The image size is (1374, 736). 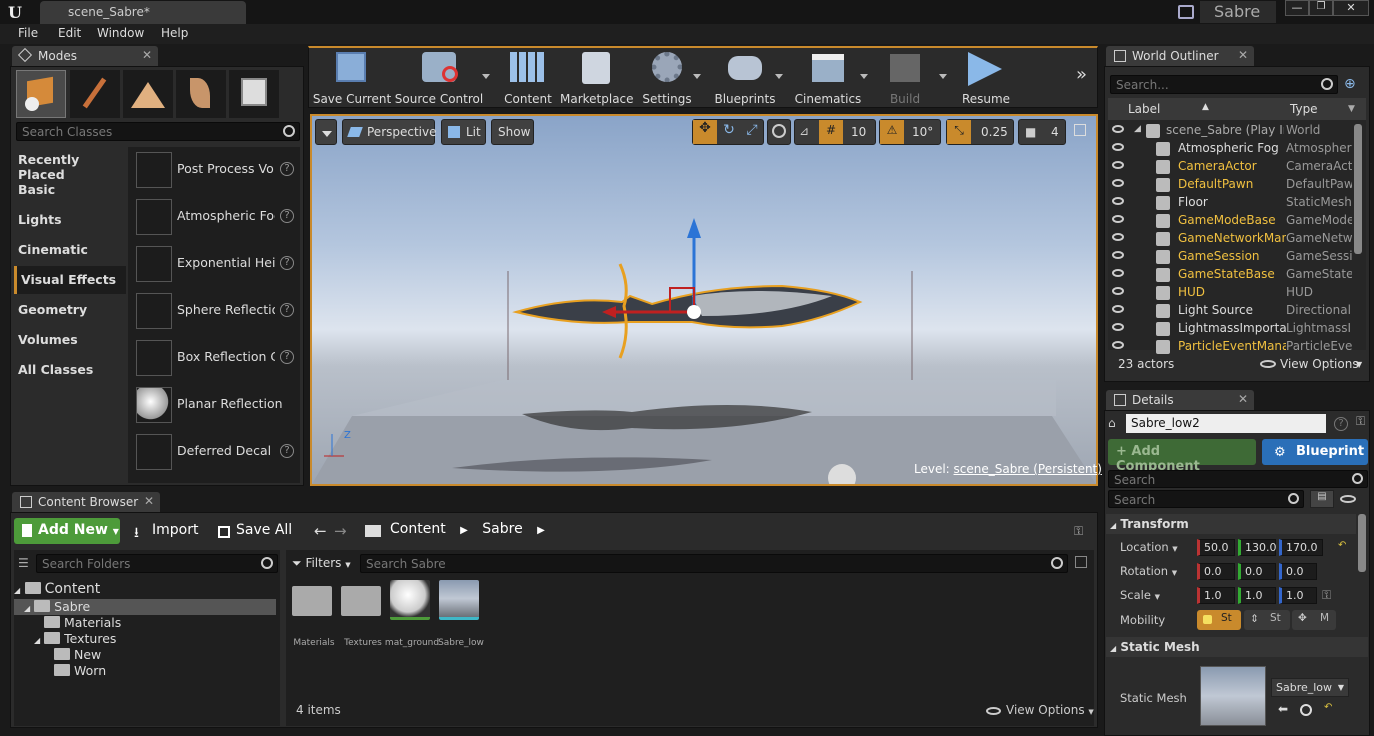 I want to click on mode-item: Planar Reflection, so click(x=215, y=407).